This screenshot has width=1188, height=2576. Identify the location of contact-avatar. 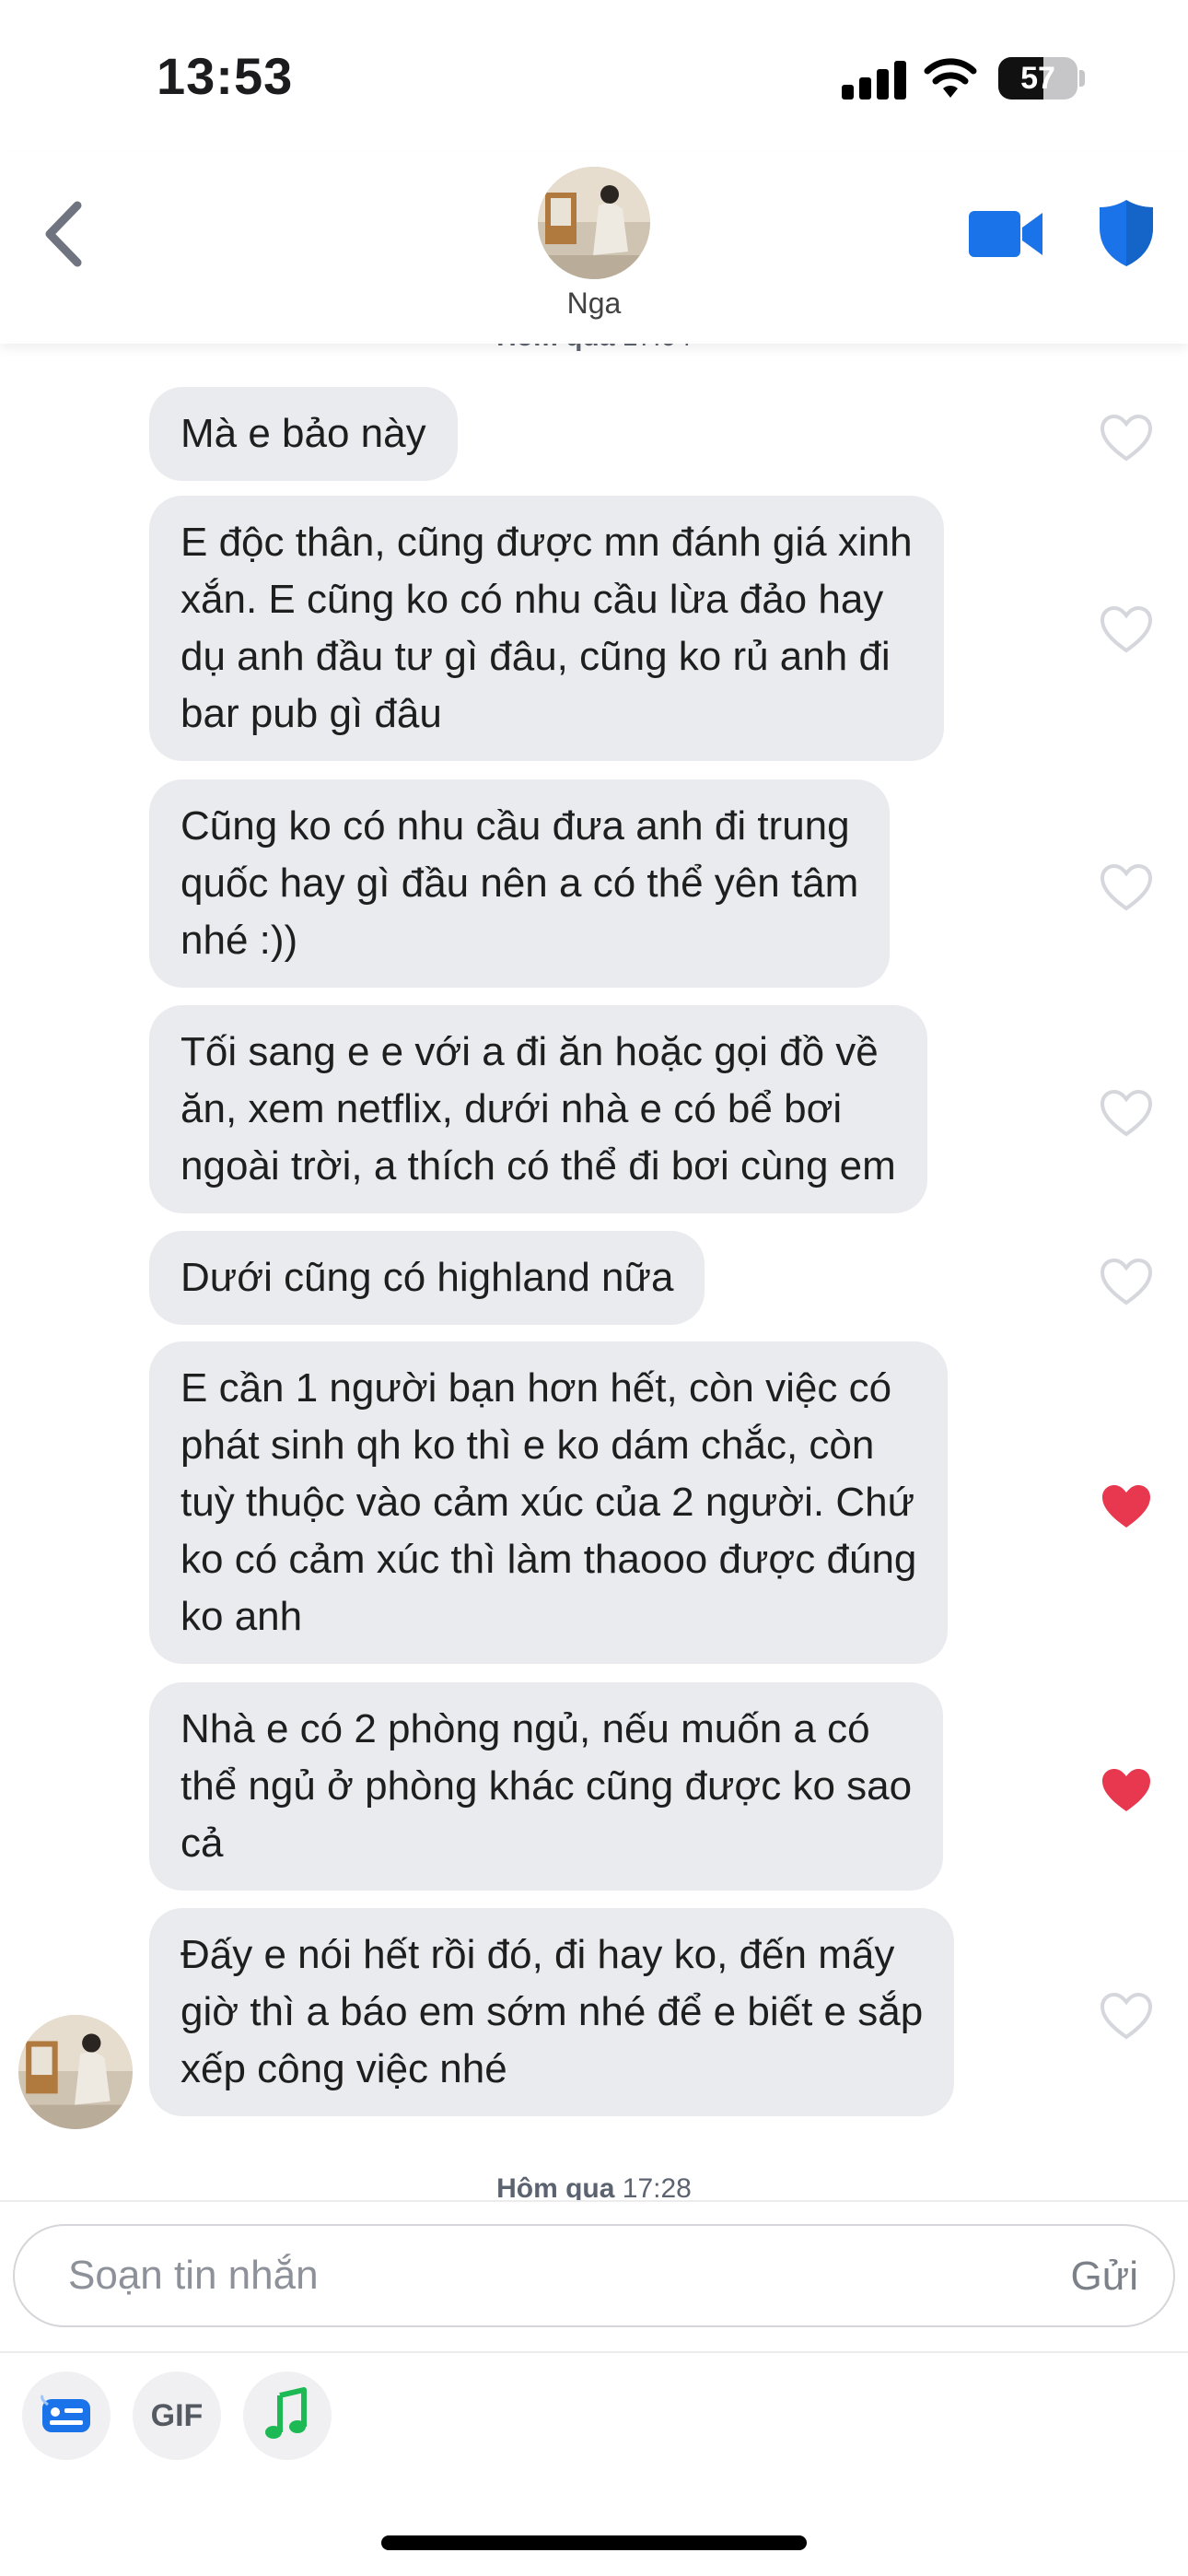
(594, 223).